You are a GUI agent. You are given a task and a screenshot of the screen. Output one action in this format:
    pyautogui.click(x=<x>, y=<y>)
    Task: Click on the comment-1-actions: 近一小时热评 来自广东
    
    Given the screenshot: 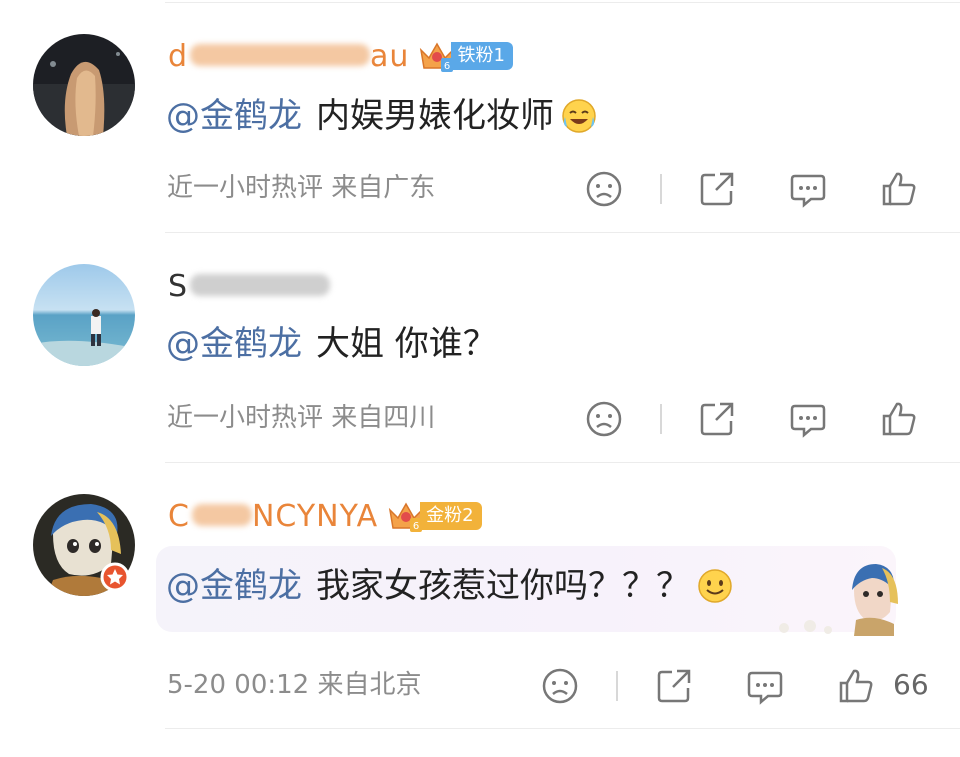 What is the action you would take?
    pyautogui.click(x=480, y=188)
    